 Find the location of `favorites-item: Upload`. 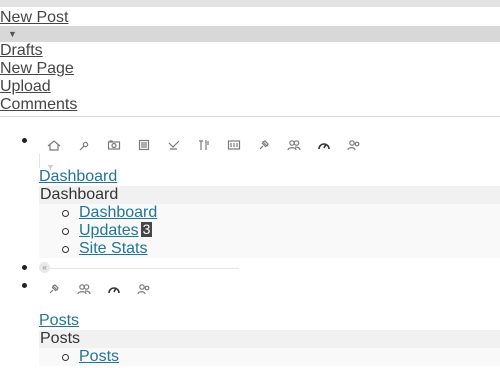

favorites-item: Upload is located at coordinates (38, 87).